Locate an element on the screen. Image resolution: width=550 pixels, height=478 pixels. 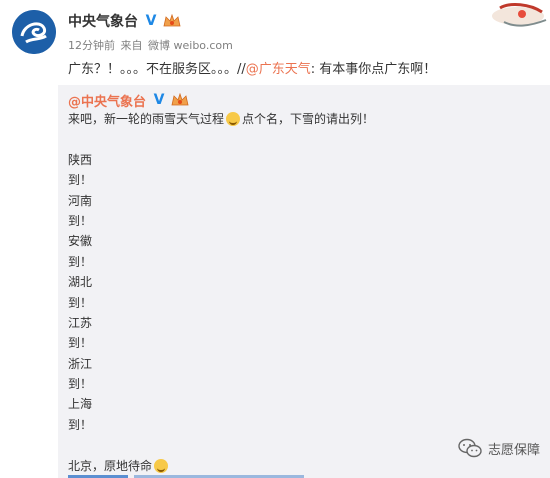
wechat-icon is located at coordinates (470, 448).